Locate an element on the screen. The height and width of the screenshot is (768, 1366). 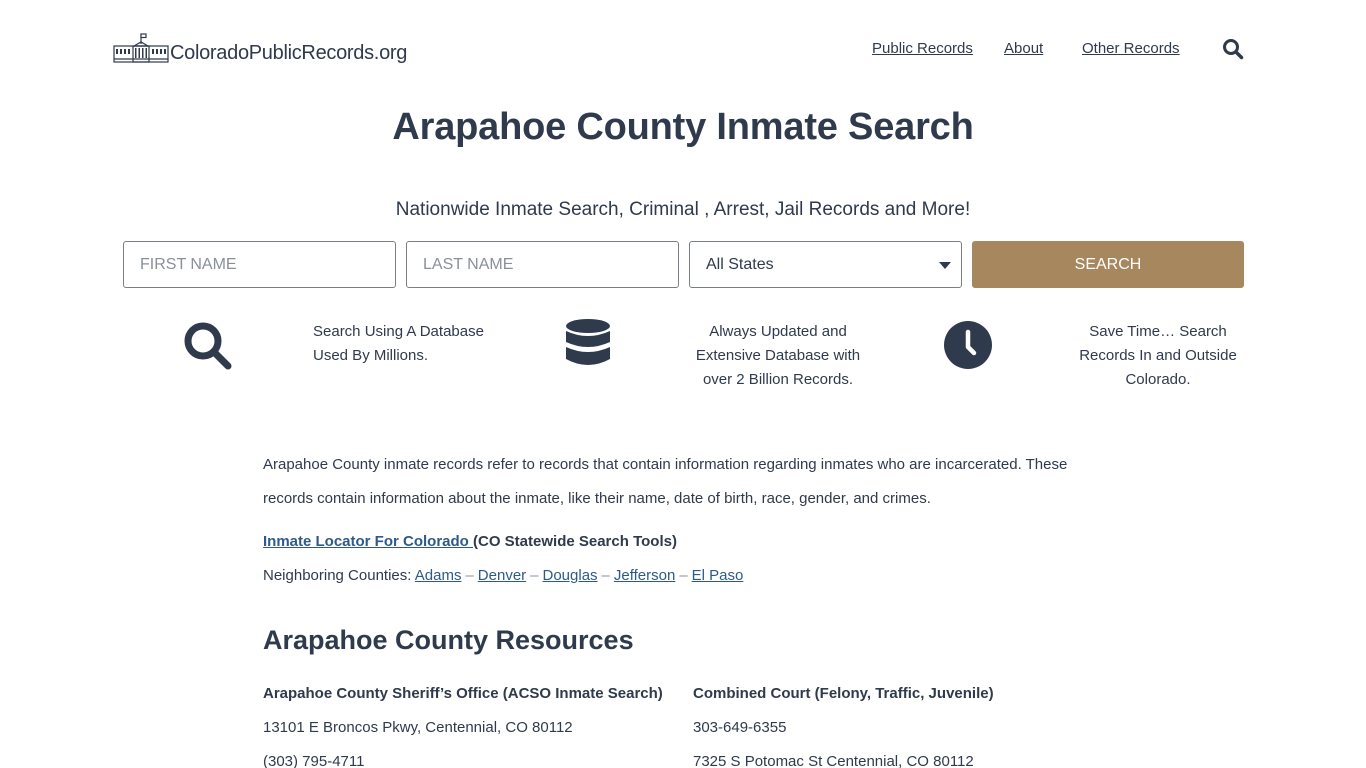
locator-suffix: (CO Statewide Search Tools) is located at coordinates (575, 541).